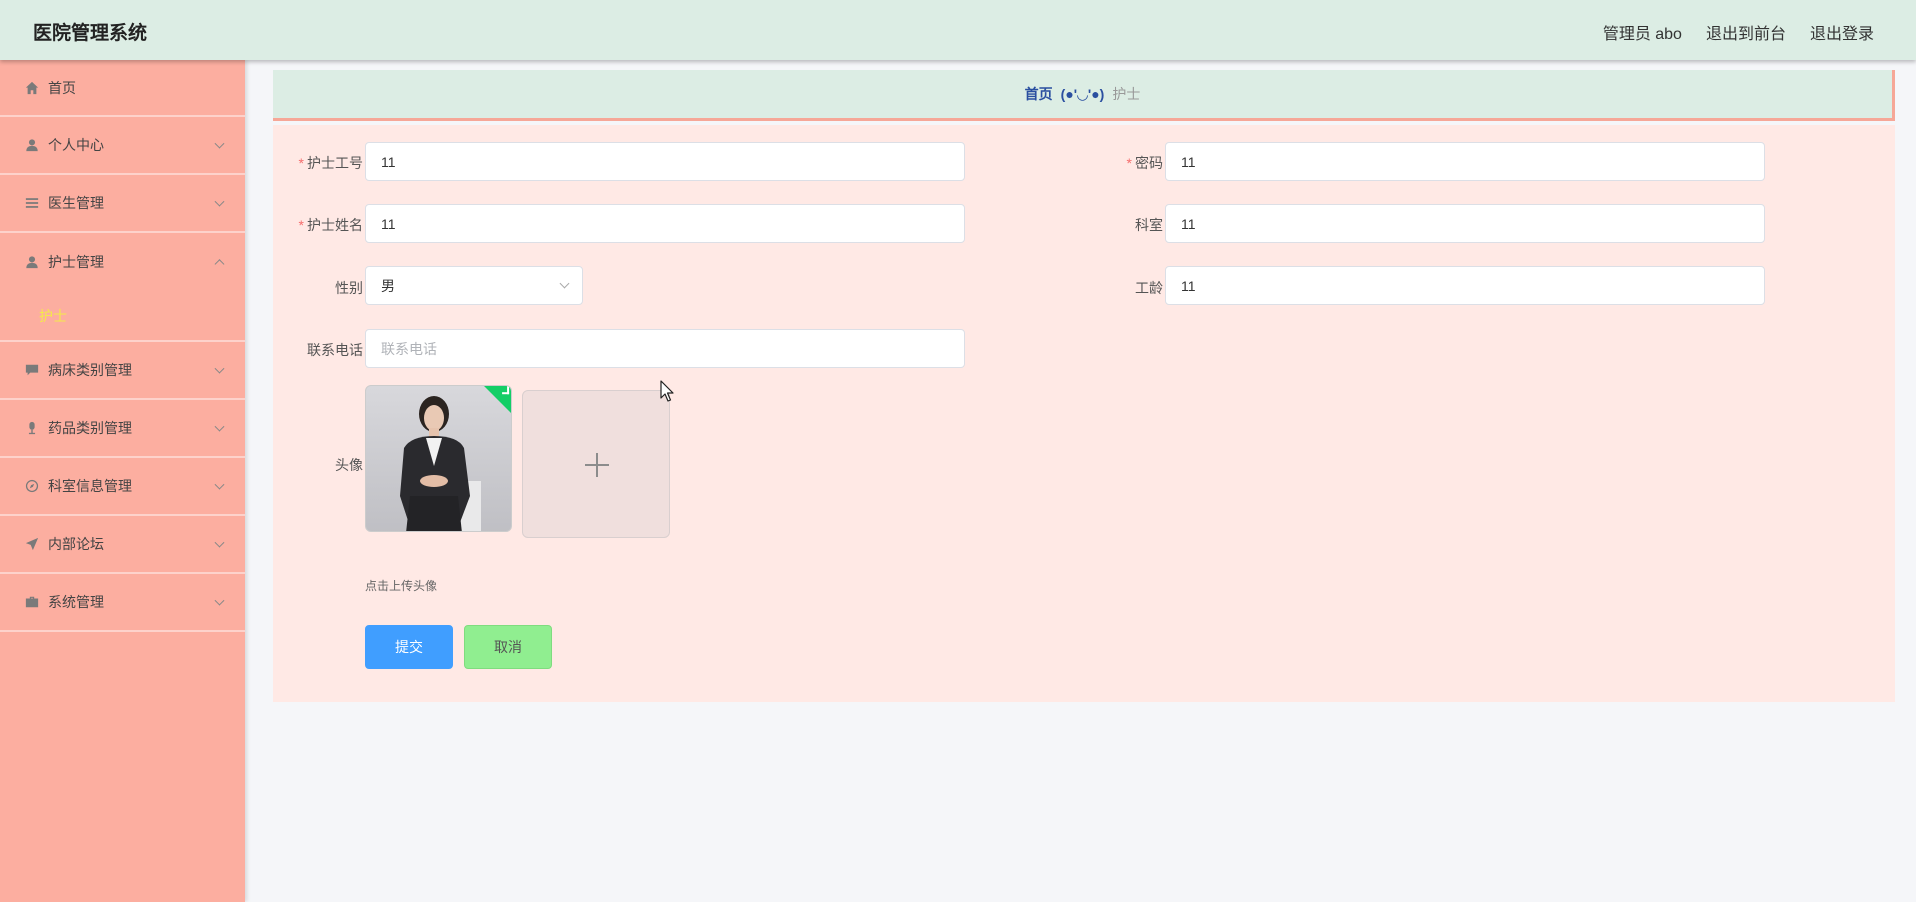 Image resolution: width=1916 pixels, height=902 pixels. What do you see at coordinates (122, 204) in the screenshot?
I see `sidebar-item-doctor-management: 医生管理` at bounding box center [122, 204].